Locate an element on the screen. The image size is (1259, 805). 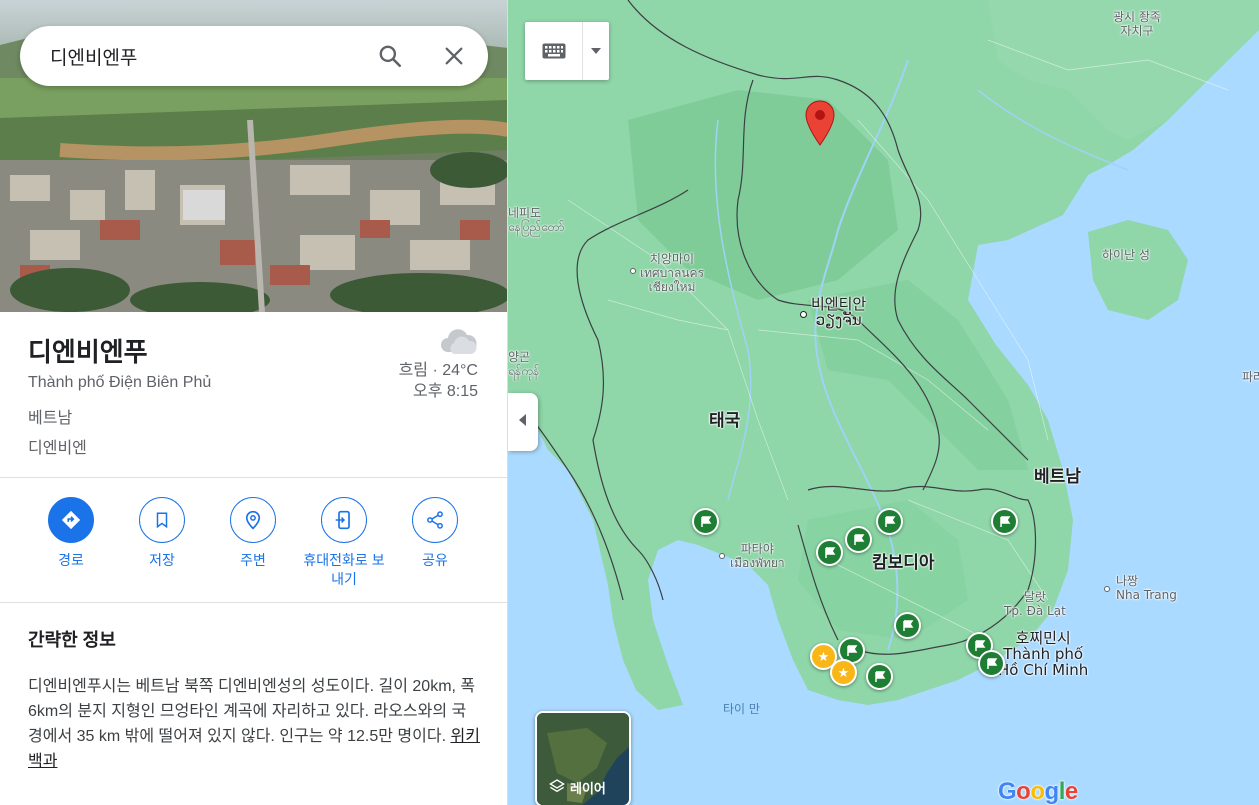
keyboard-icon is located at coordinates (554, 51).